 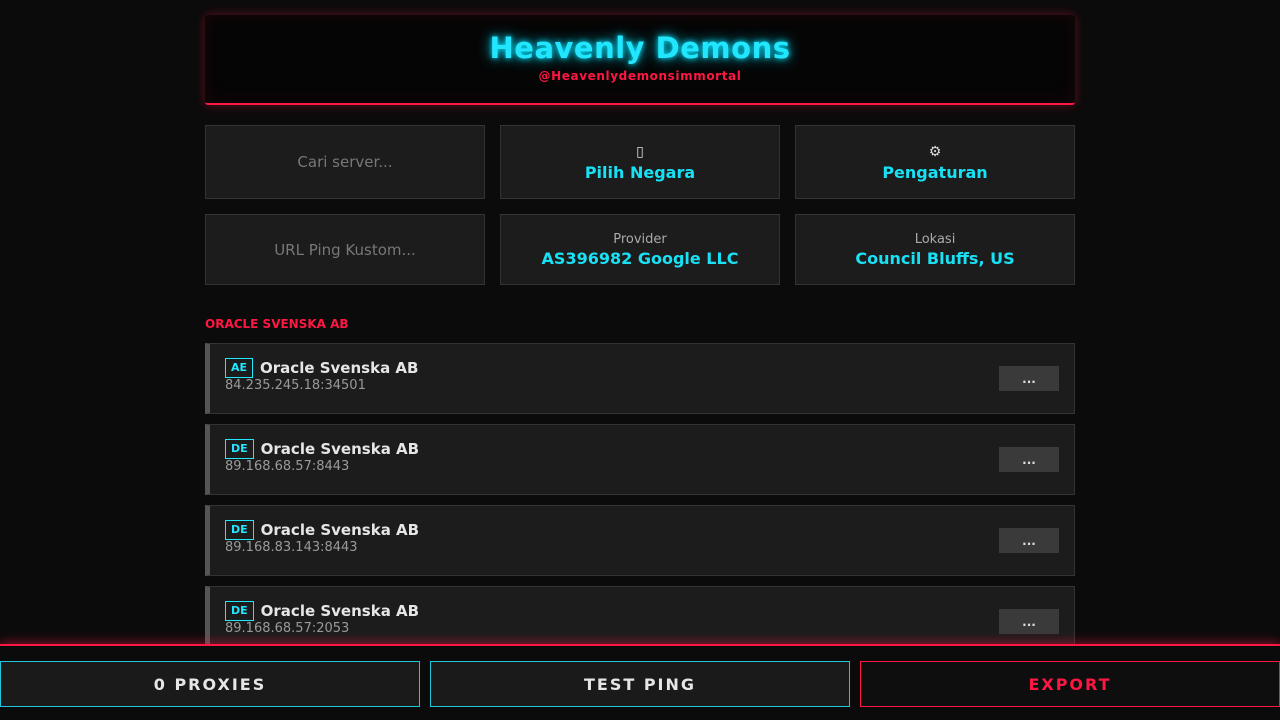 I want to click on app-title: Heavenly Demons, so click(x=640, y=48).